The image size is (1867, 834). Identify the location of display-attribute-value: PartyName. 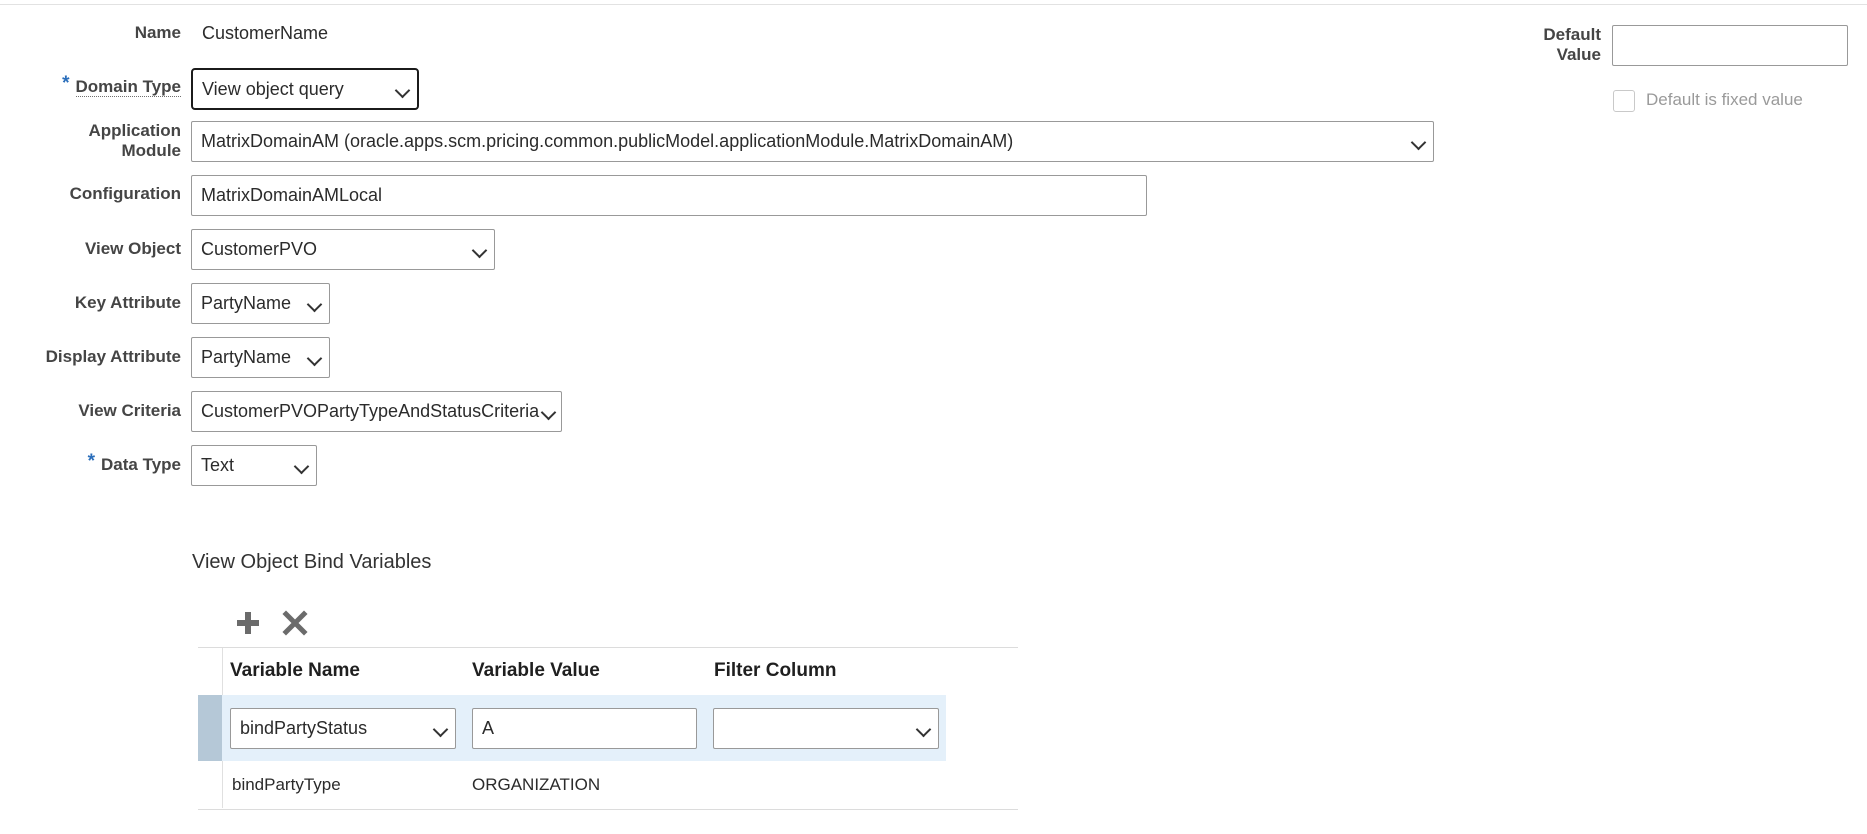
(246, 357).